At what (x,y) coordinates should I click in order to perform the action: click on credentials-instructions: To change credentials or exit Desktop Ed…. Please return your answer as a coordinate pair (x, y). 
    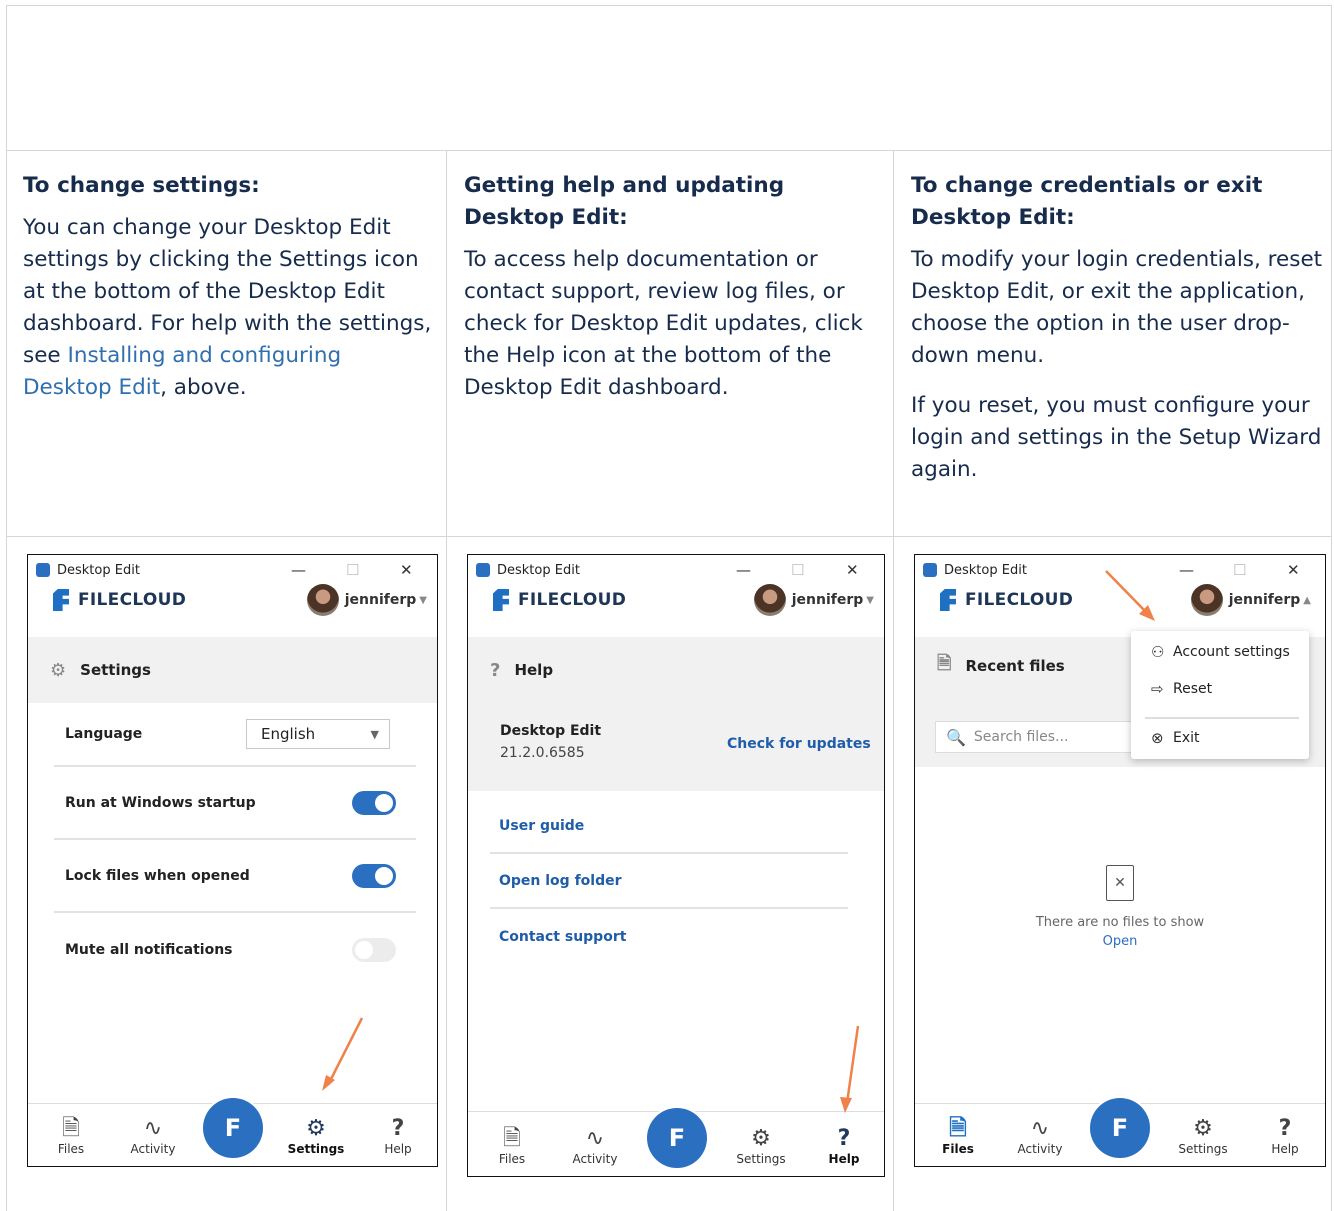
    Looking at the image, I should click on (1118, 337).